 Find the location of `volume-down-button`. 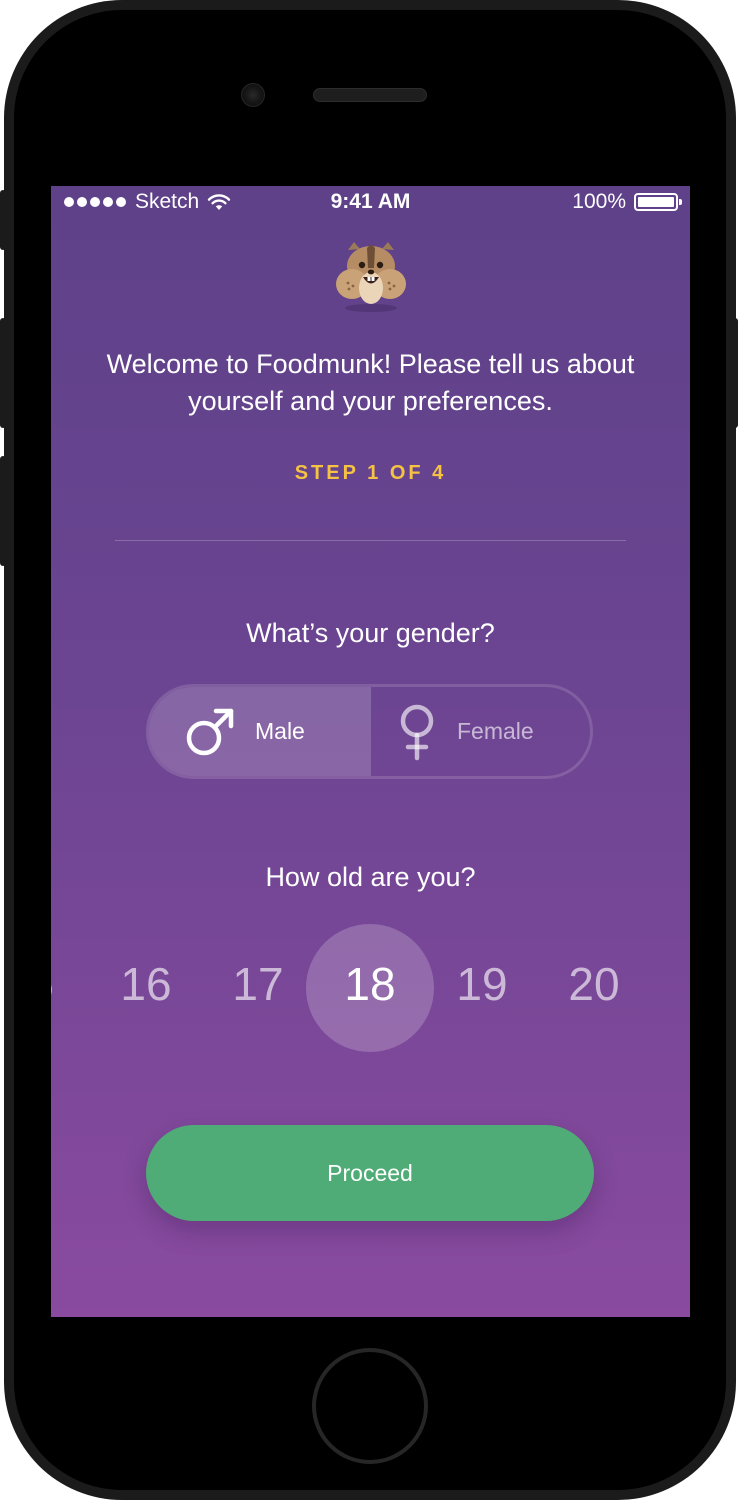

volume-down-button is located at coordinates (3, 511).